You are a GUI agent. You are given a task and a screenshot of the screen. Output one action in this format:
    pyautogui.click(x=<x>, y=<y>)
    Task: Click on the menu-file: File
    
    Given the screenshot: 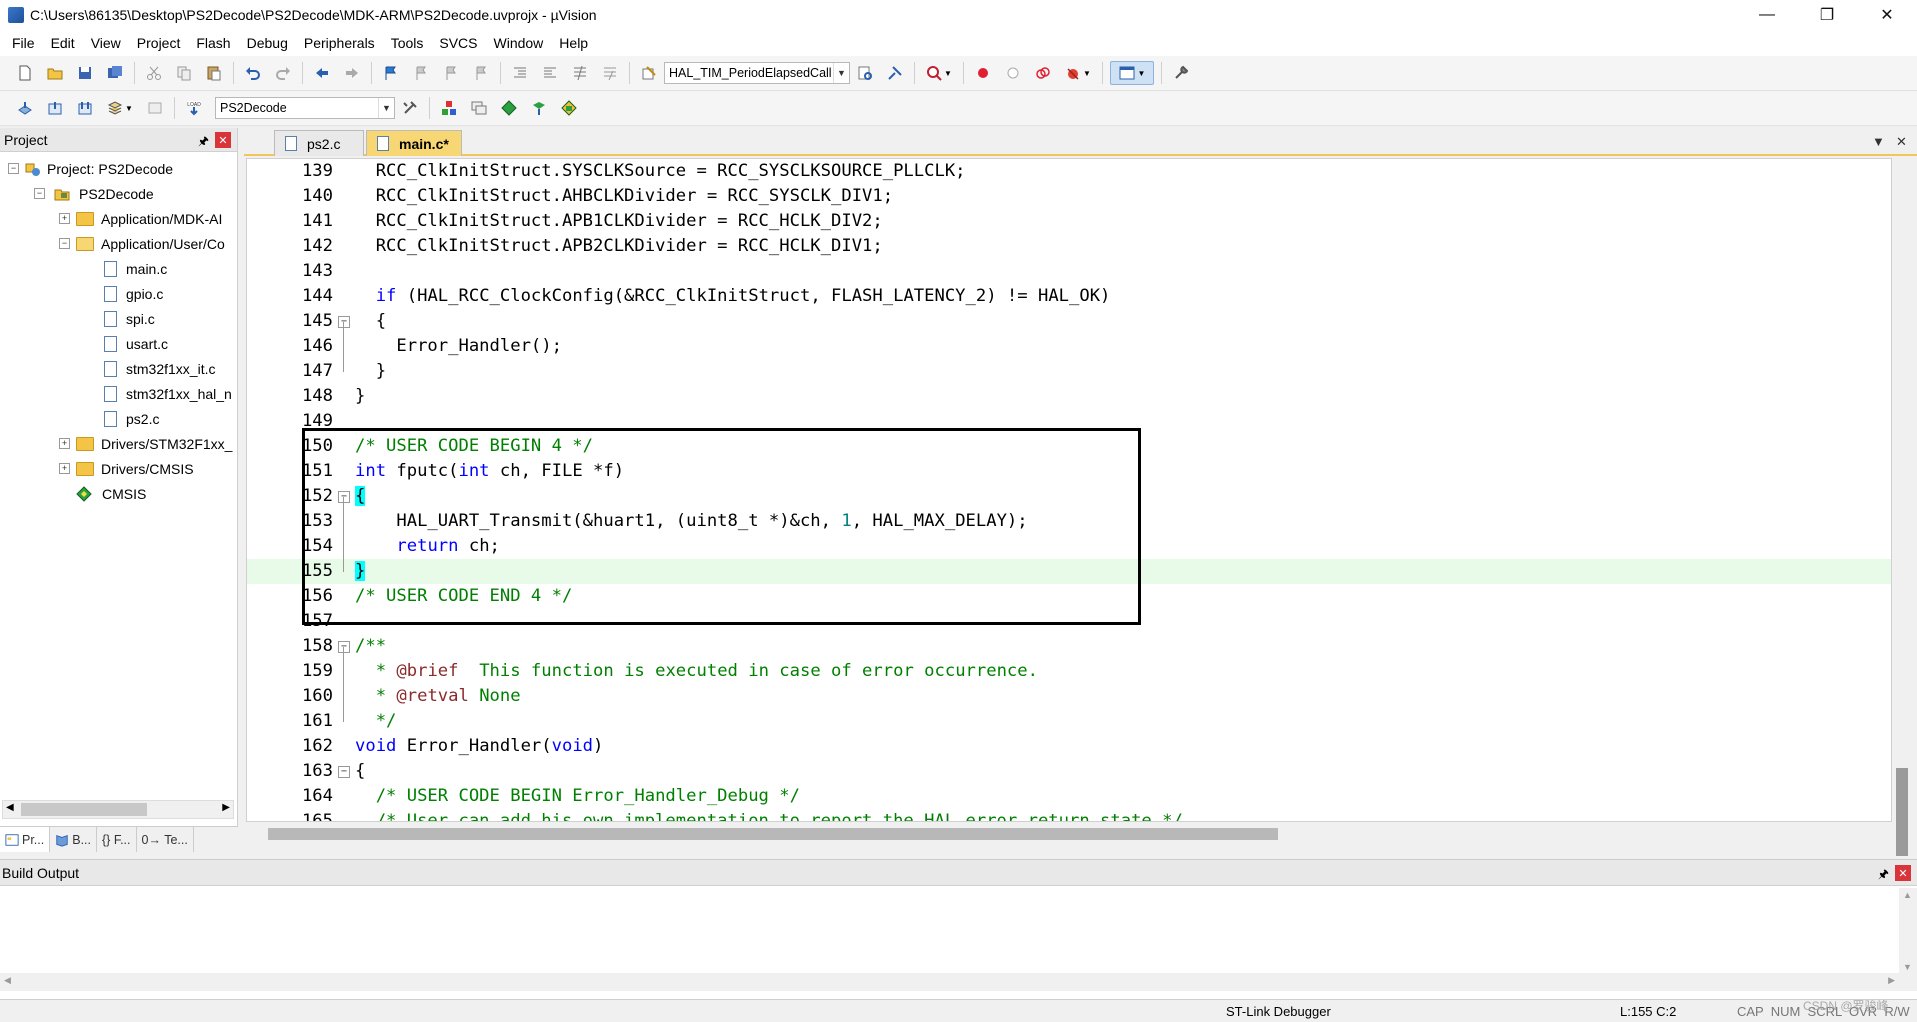 What is the action you would take?
    pyautogui.click(x=23, y=43)
    